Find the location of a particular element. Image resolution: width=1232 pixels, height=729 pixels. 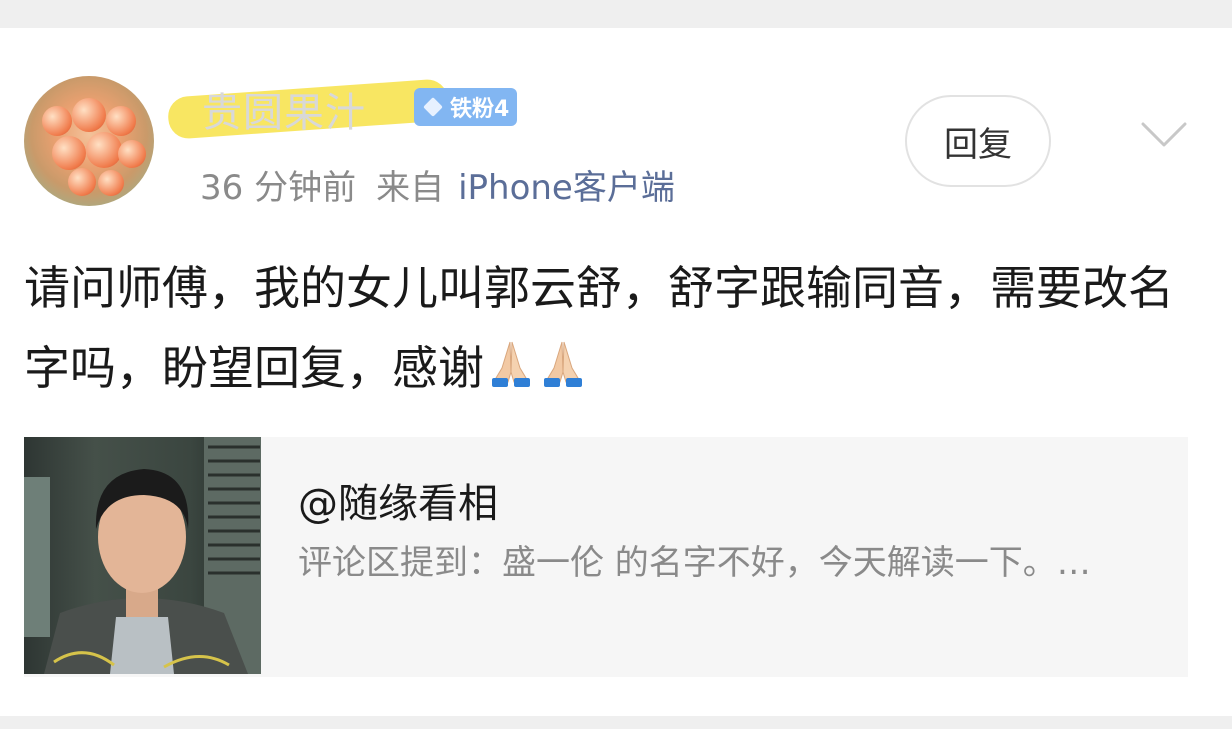

person-photo-icon is located at coordinates (142, 555).